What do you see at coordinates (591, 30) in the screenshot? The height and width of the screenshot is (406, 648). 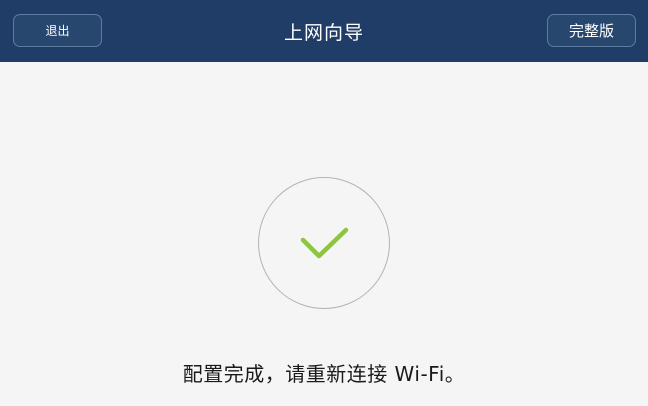 I see `full-version-button: 完整版` at bounding box center [591, 30].